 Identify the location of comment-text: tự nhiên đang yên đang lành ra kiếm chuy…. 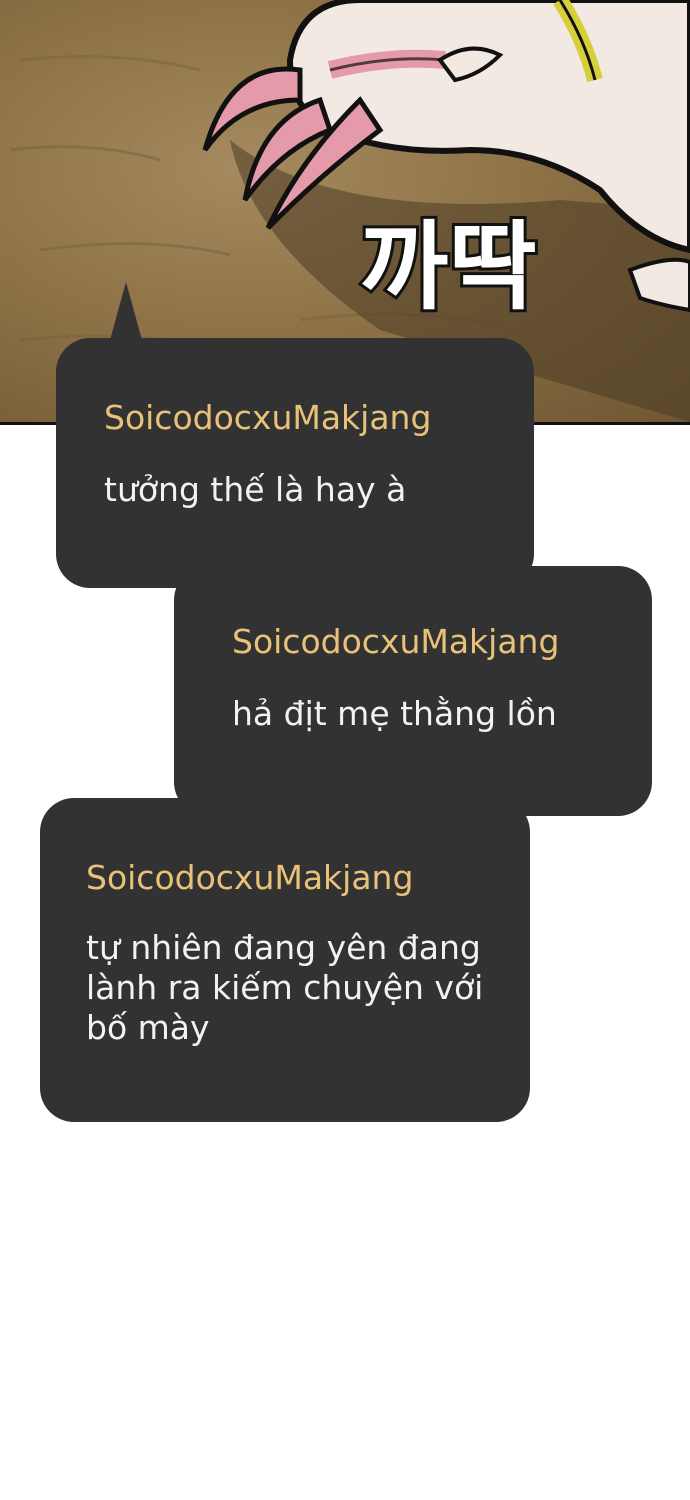
(285, 987).